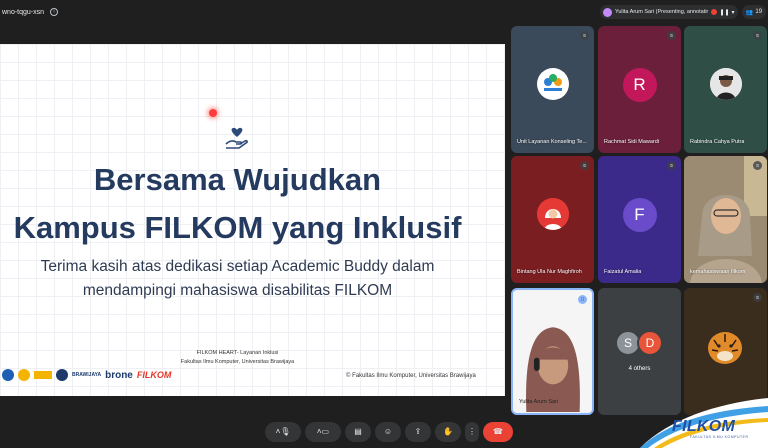 The width and height of the screenshot is (768, 448). What do you see at coordinates (759, 12) in the screenshot?
I see `participants-count: 19` at bounding box center [759, 12].